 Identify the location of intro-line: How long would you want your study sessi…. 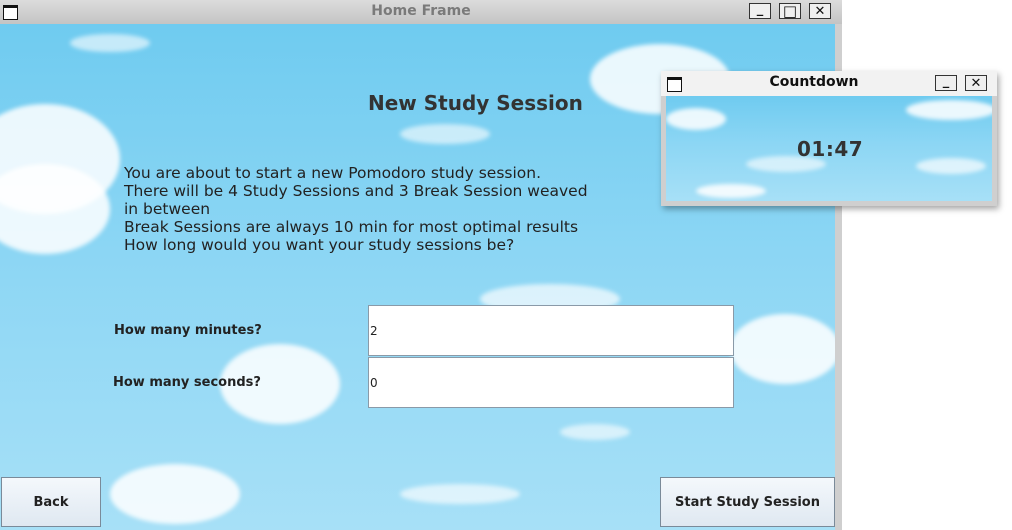
(319, 245).